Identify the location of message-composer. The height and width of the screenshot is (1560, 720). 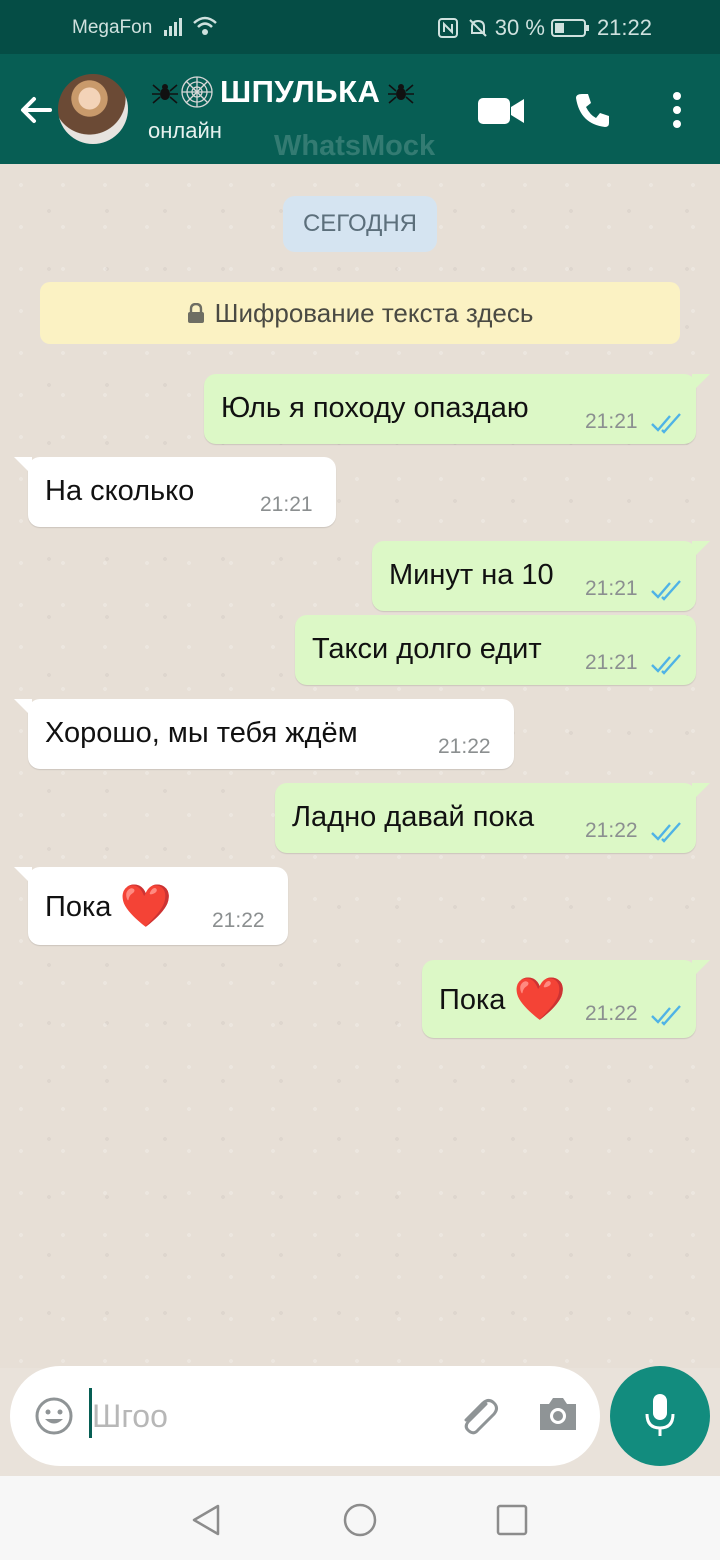
(305, 1416).